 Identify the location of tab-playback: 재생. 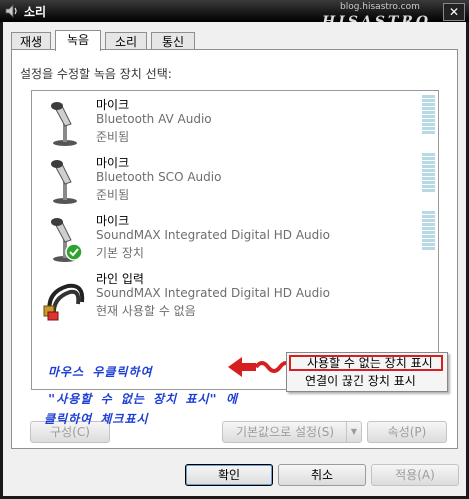
(31, 41).